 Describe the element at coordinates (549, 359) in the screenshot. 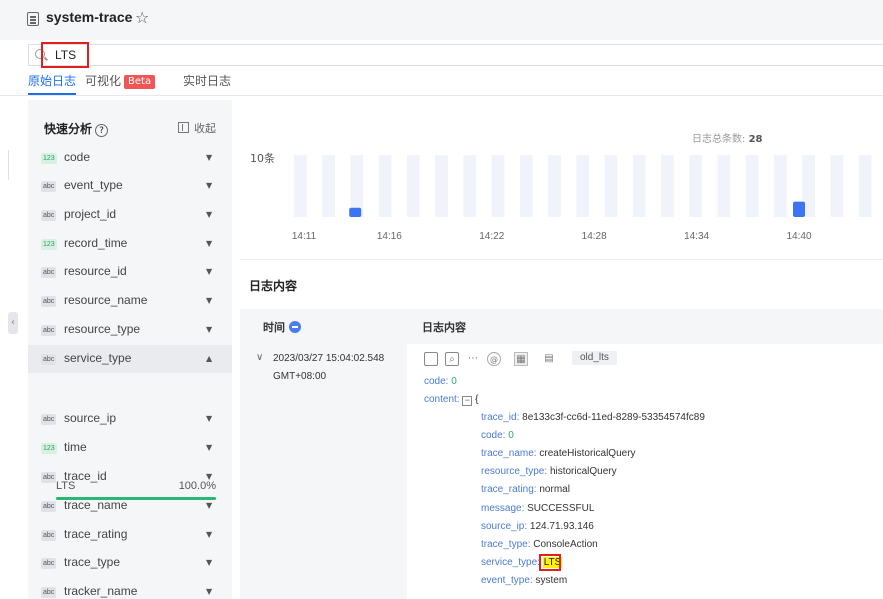

I see `json-view-icon: ▤` at that location.